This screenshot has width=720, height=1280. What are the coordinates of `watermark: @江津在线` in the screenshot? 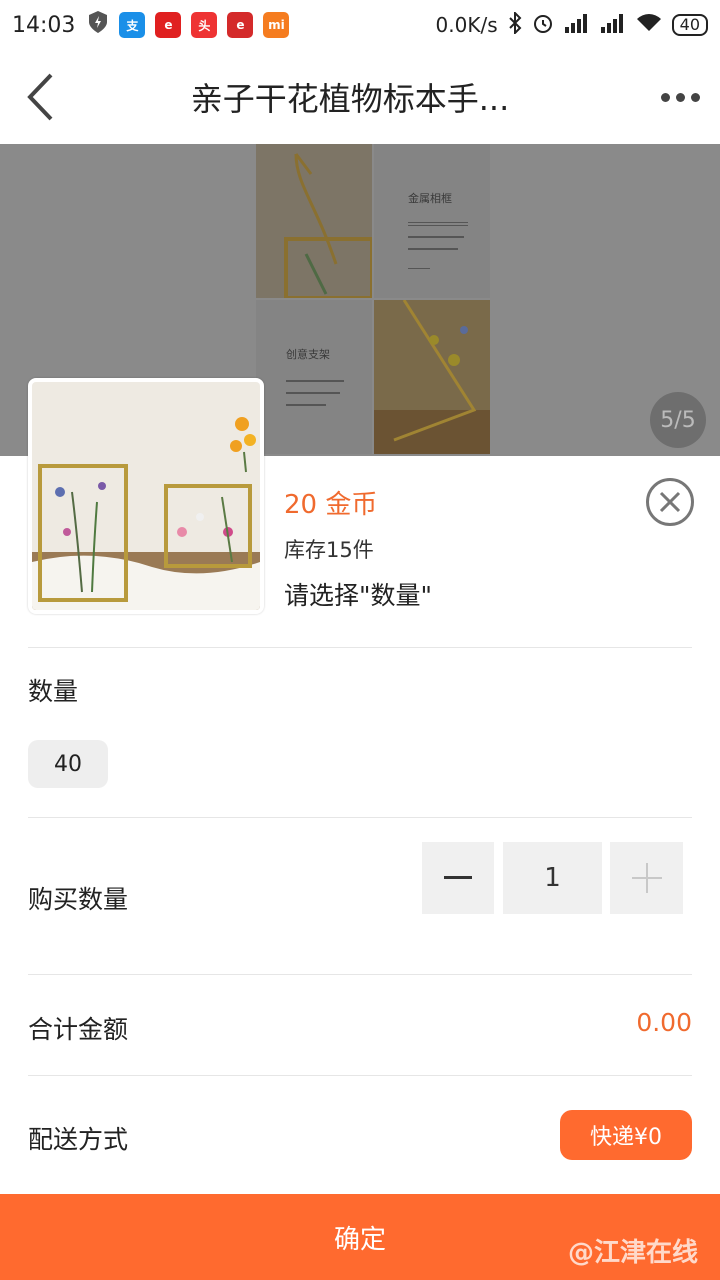 It's located at (632, 1253).